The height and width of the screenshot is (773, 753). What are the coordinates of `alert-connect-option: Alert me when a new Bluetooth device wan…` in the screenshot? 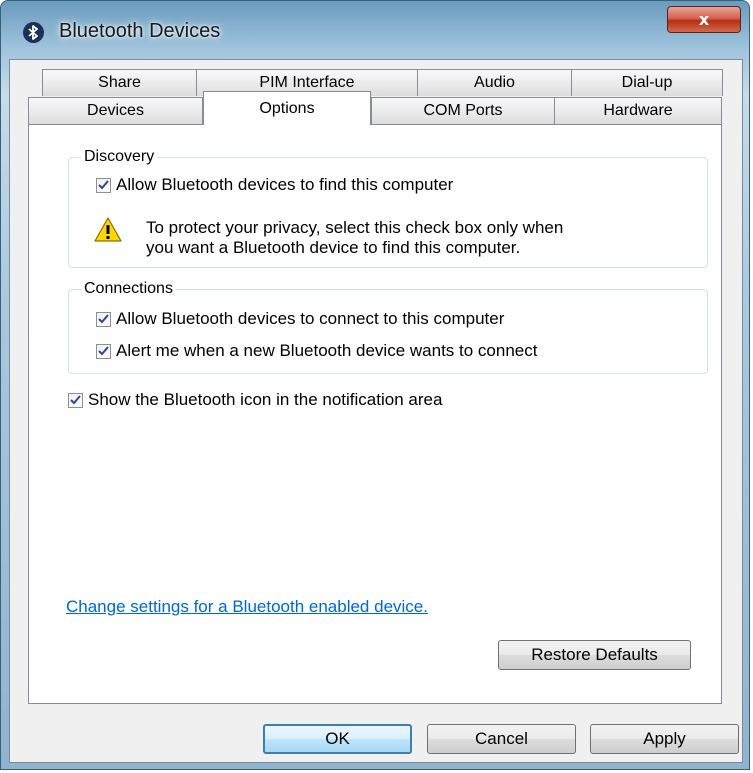 It's located at (316, 351).